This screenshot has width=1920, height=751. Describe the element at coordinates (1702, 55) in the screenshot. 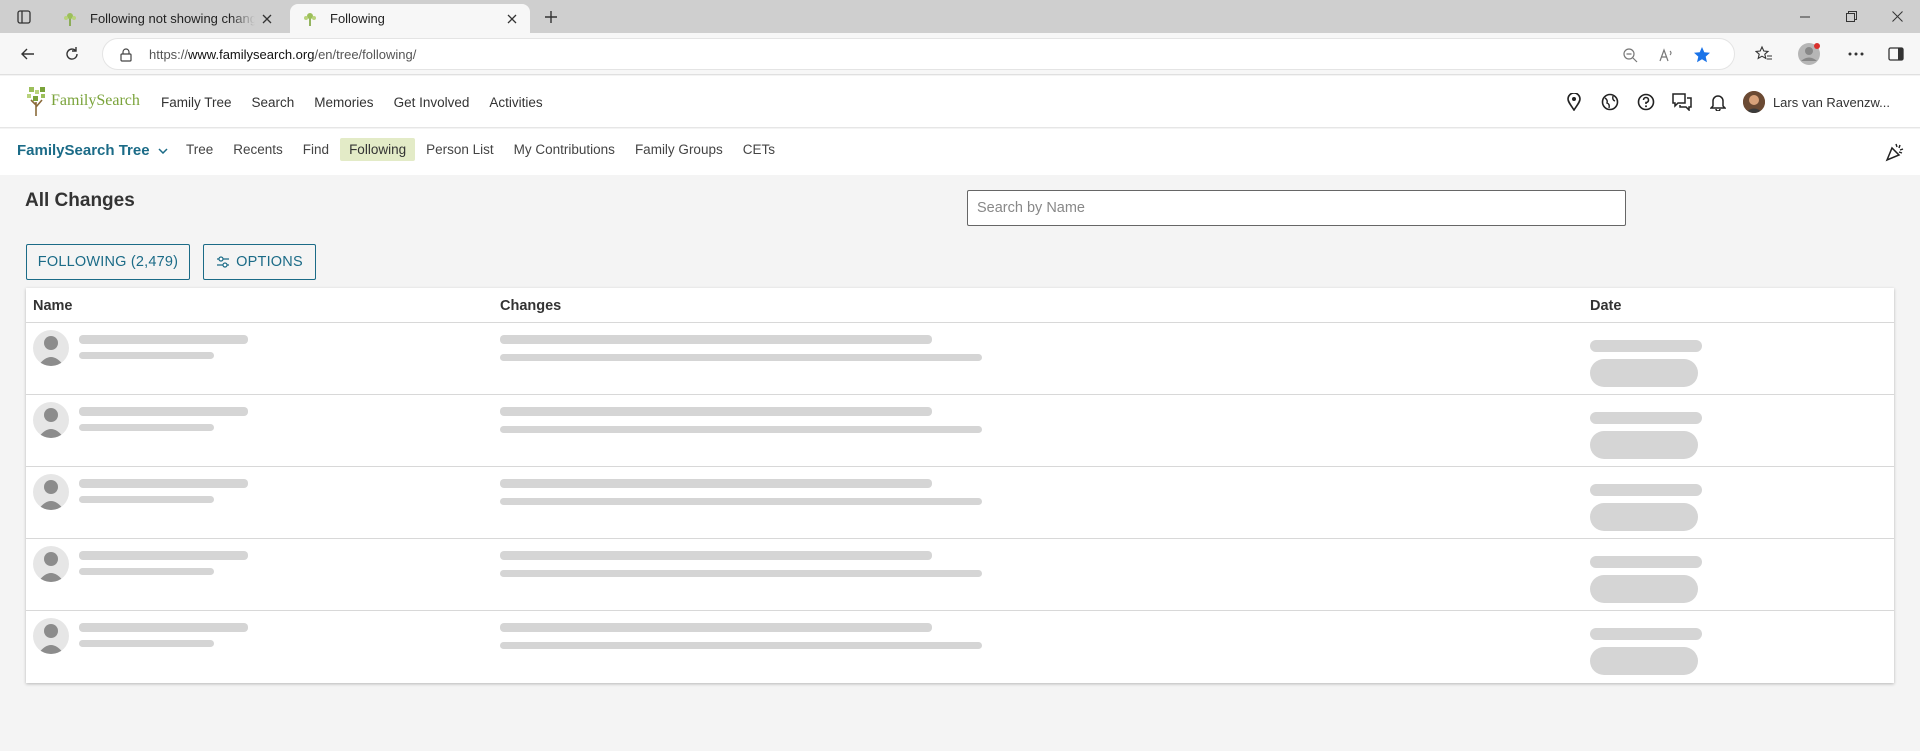

I see `favorite-star-icon` at that location.